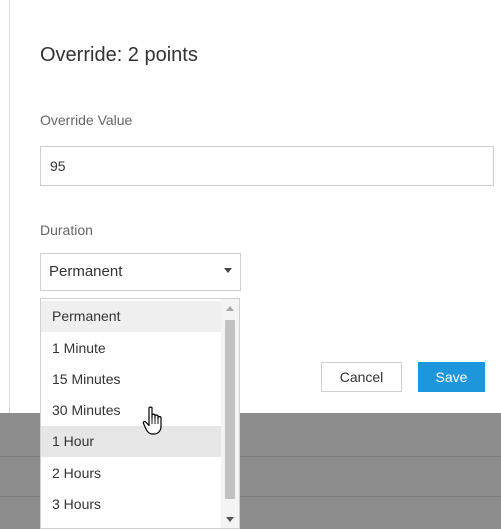 This screenshot has width=501, height=529. I want to click on scrollbar-thumb, so click(230, 409).